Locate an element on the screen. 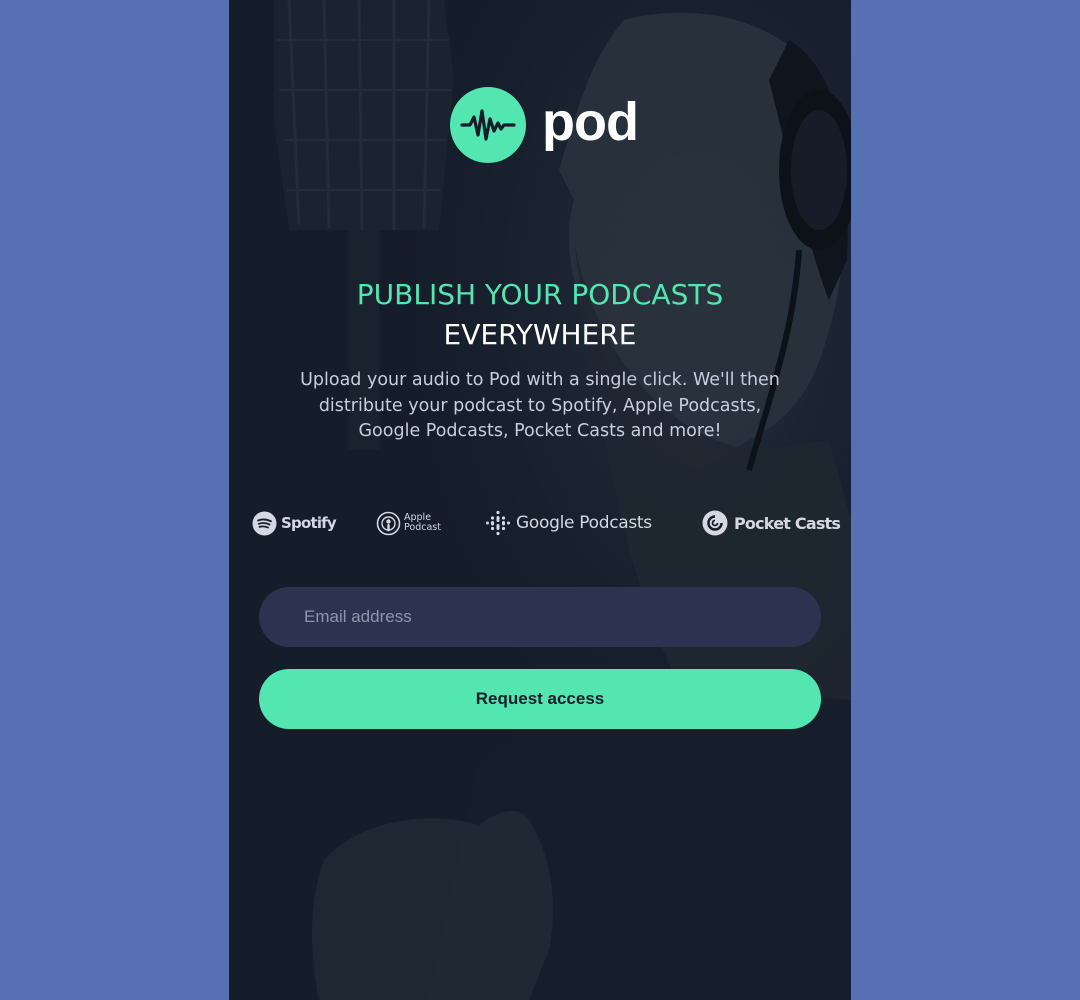  request-access-button: Request access is located at coordinates (540, 699).